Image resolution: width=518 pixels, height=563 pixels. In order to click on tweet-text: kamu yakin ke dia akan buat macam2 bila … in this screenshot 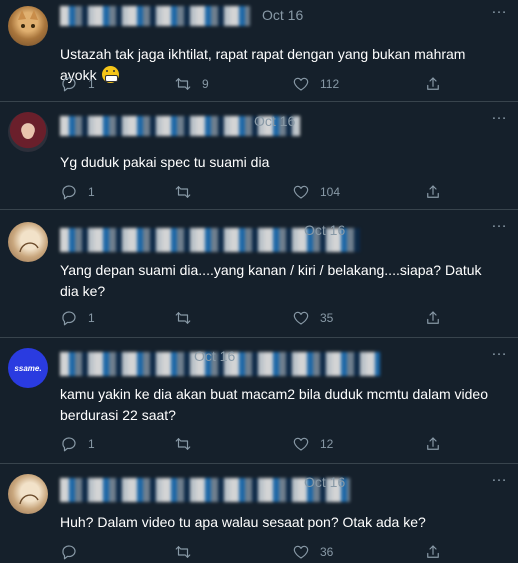, I will do `click(274, 404)`.